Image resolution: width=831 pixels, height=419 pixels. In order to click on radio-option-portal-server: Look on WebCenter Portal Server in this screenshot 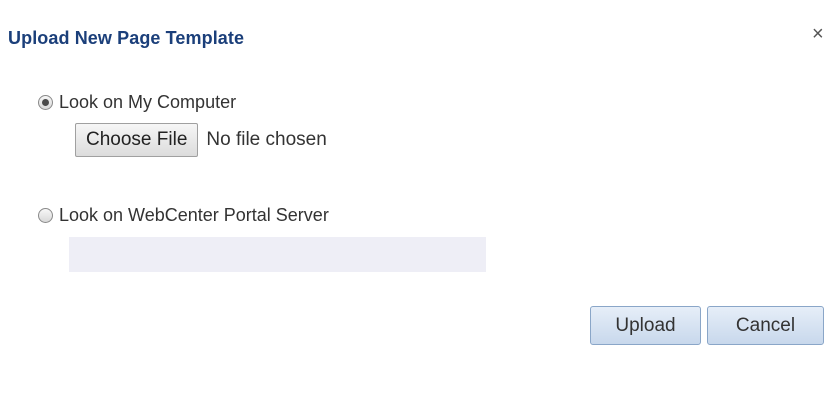, I will do `click(183, 215)`.